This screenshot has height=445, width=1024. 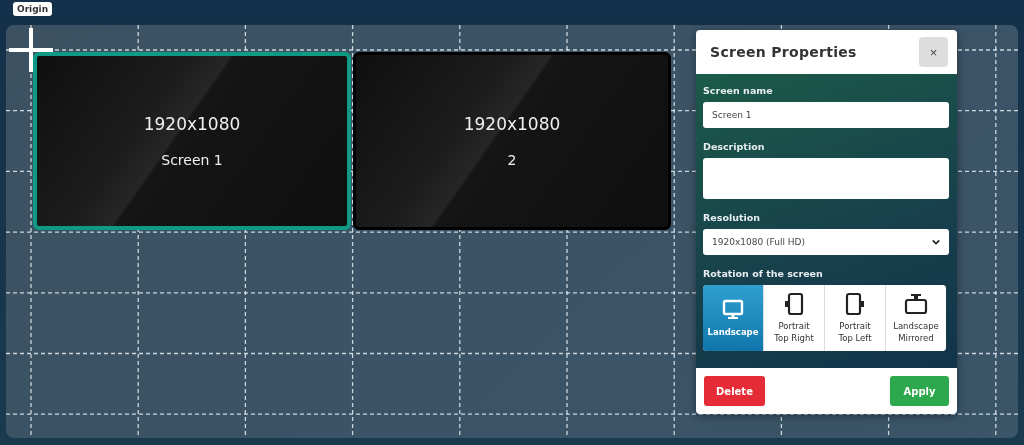 What do you see at coordinates (734, 146) in the screenshot?
I see `field-label: Description` at bounding box center [734, 146].